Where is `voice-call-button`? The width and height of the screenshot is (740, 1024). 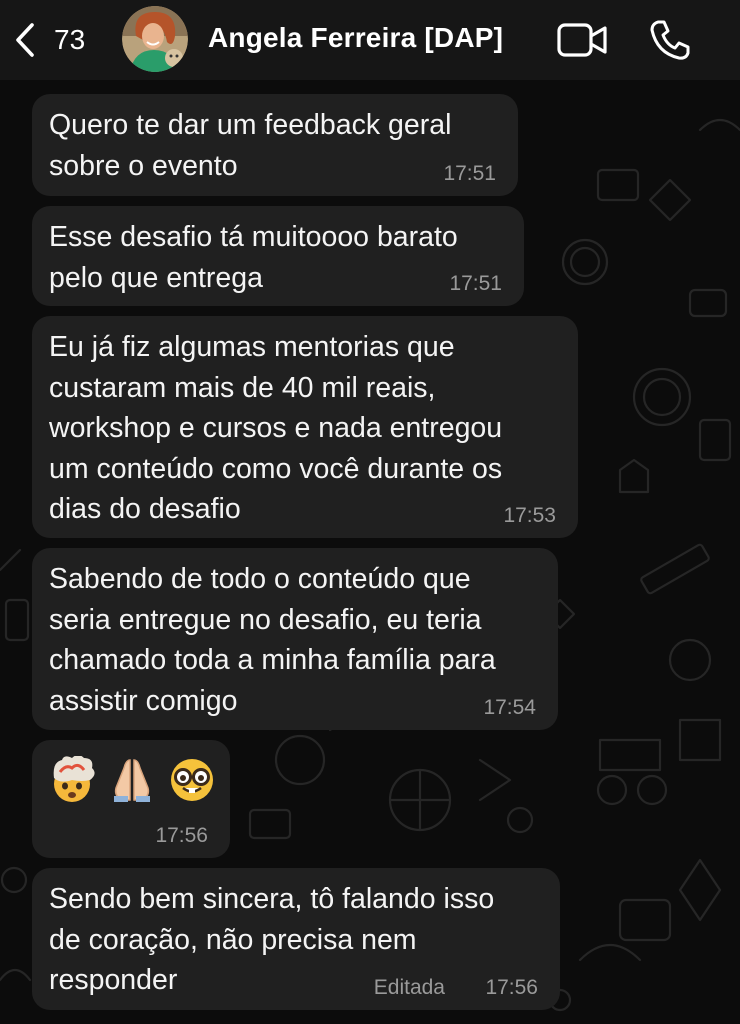 voice-call-button is located at coordinates (670, 40).